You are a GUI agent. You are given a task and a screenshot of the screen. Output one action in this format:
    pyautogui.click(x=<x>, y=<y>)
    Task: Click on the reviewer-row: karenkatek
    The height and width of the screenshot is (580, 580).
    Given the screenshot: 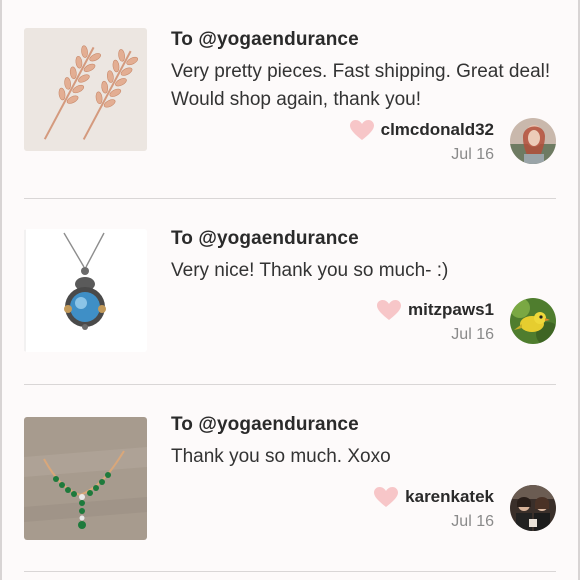 What is the action you would take?
    pyautogui.click(x=433, y=497)
    